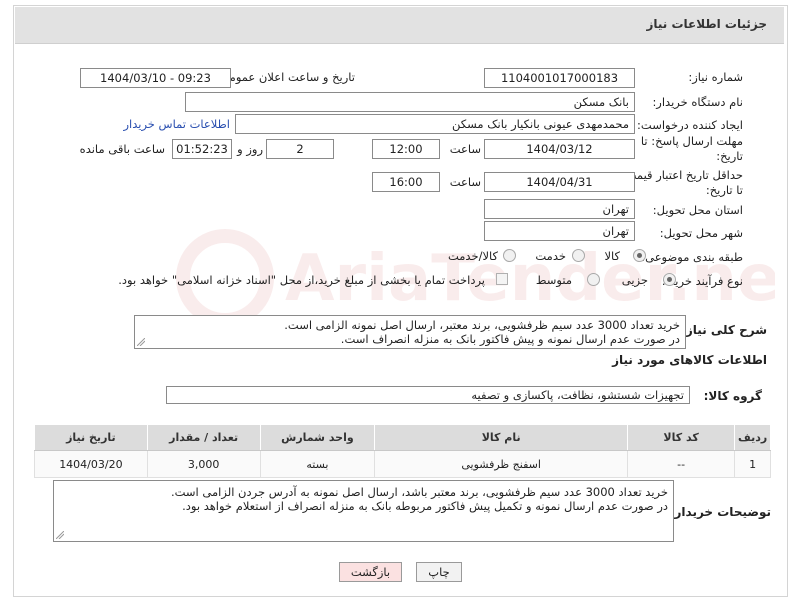 The image size is (788, 598). I want to click on table-row: 1 -- اسفنج ظرفشویی بسته 3,000 1404/03/20, so click(402, 464).